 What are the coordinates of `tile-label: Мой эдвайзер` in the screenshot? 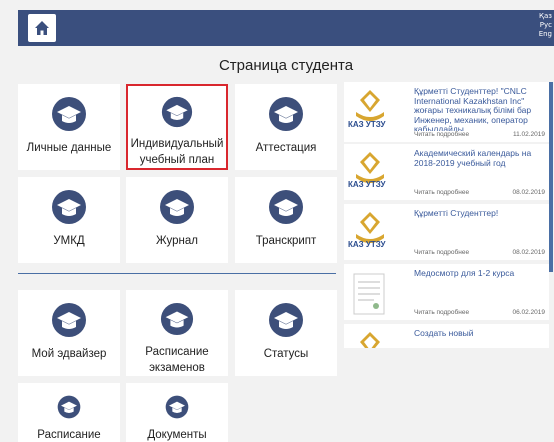 It's located at (69, 354).